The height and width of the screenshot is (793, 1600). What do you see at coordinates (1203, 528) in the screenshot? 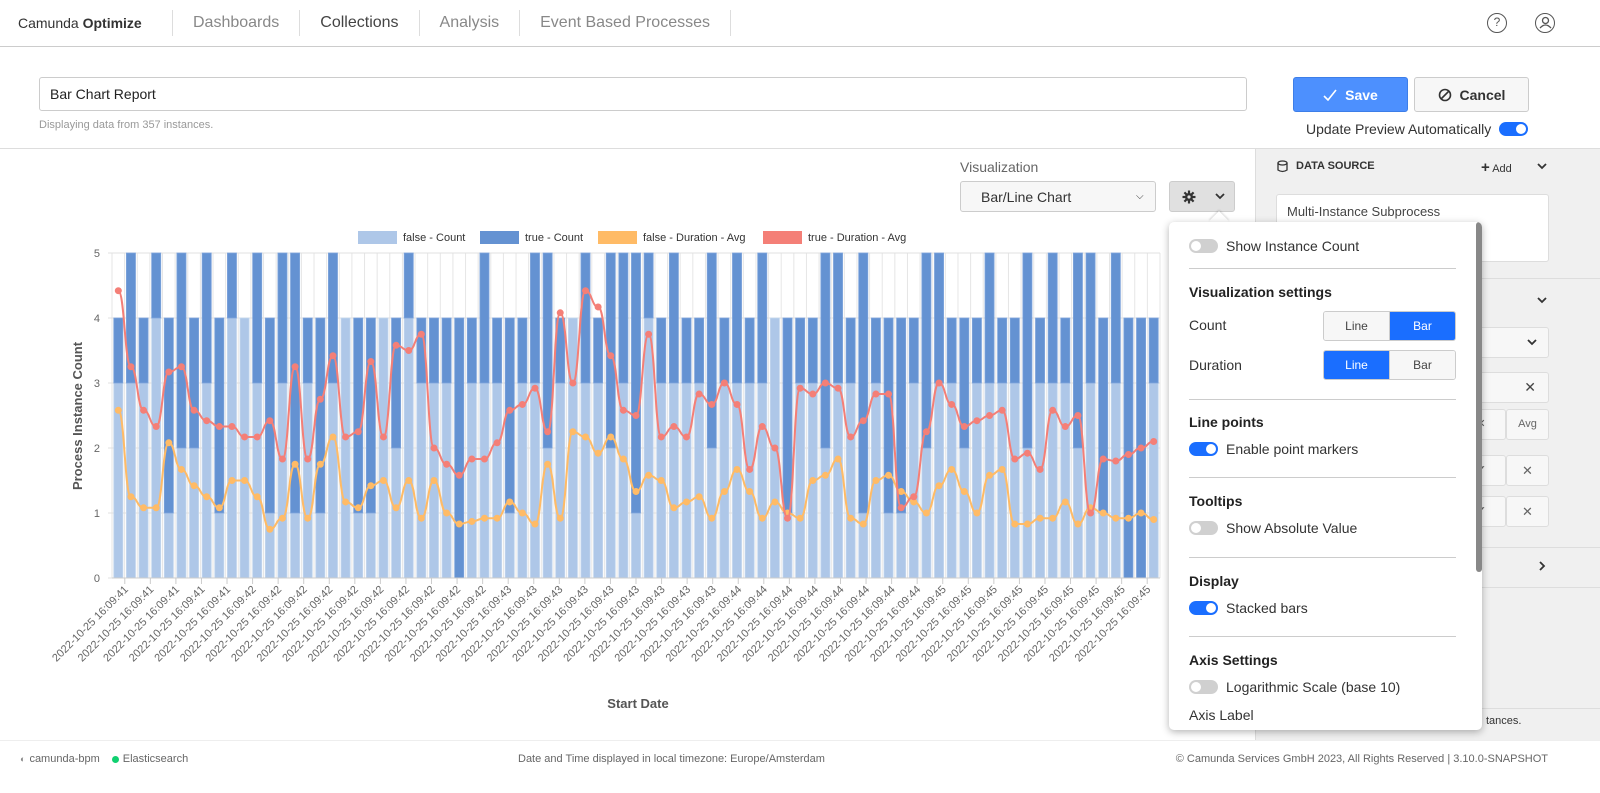
I see `absolute-value-toggle` at bounding box center [1203, 528].